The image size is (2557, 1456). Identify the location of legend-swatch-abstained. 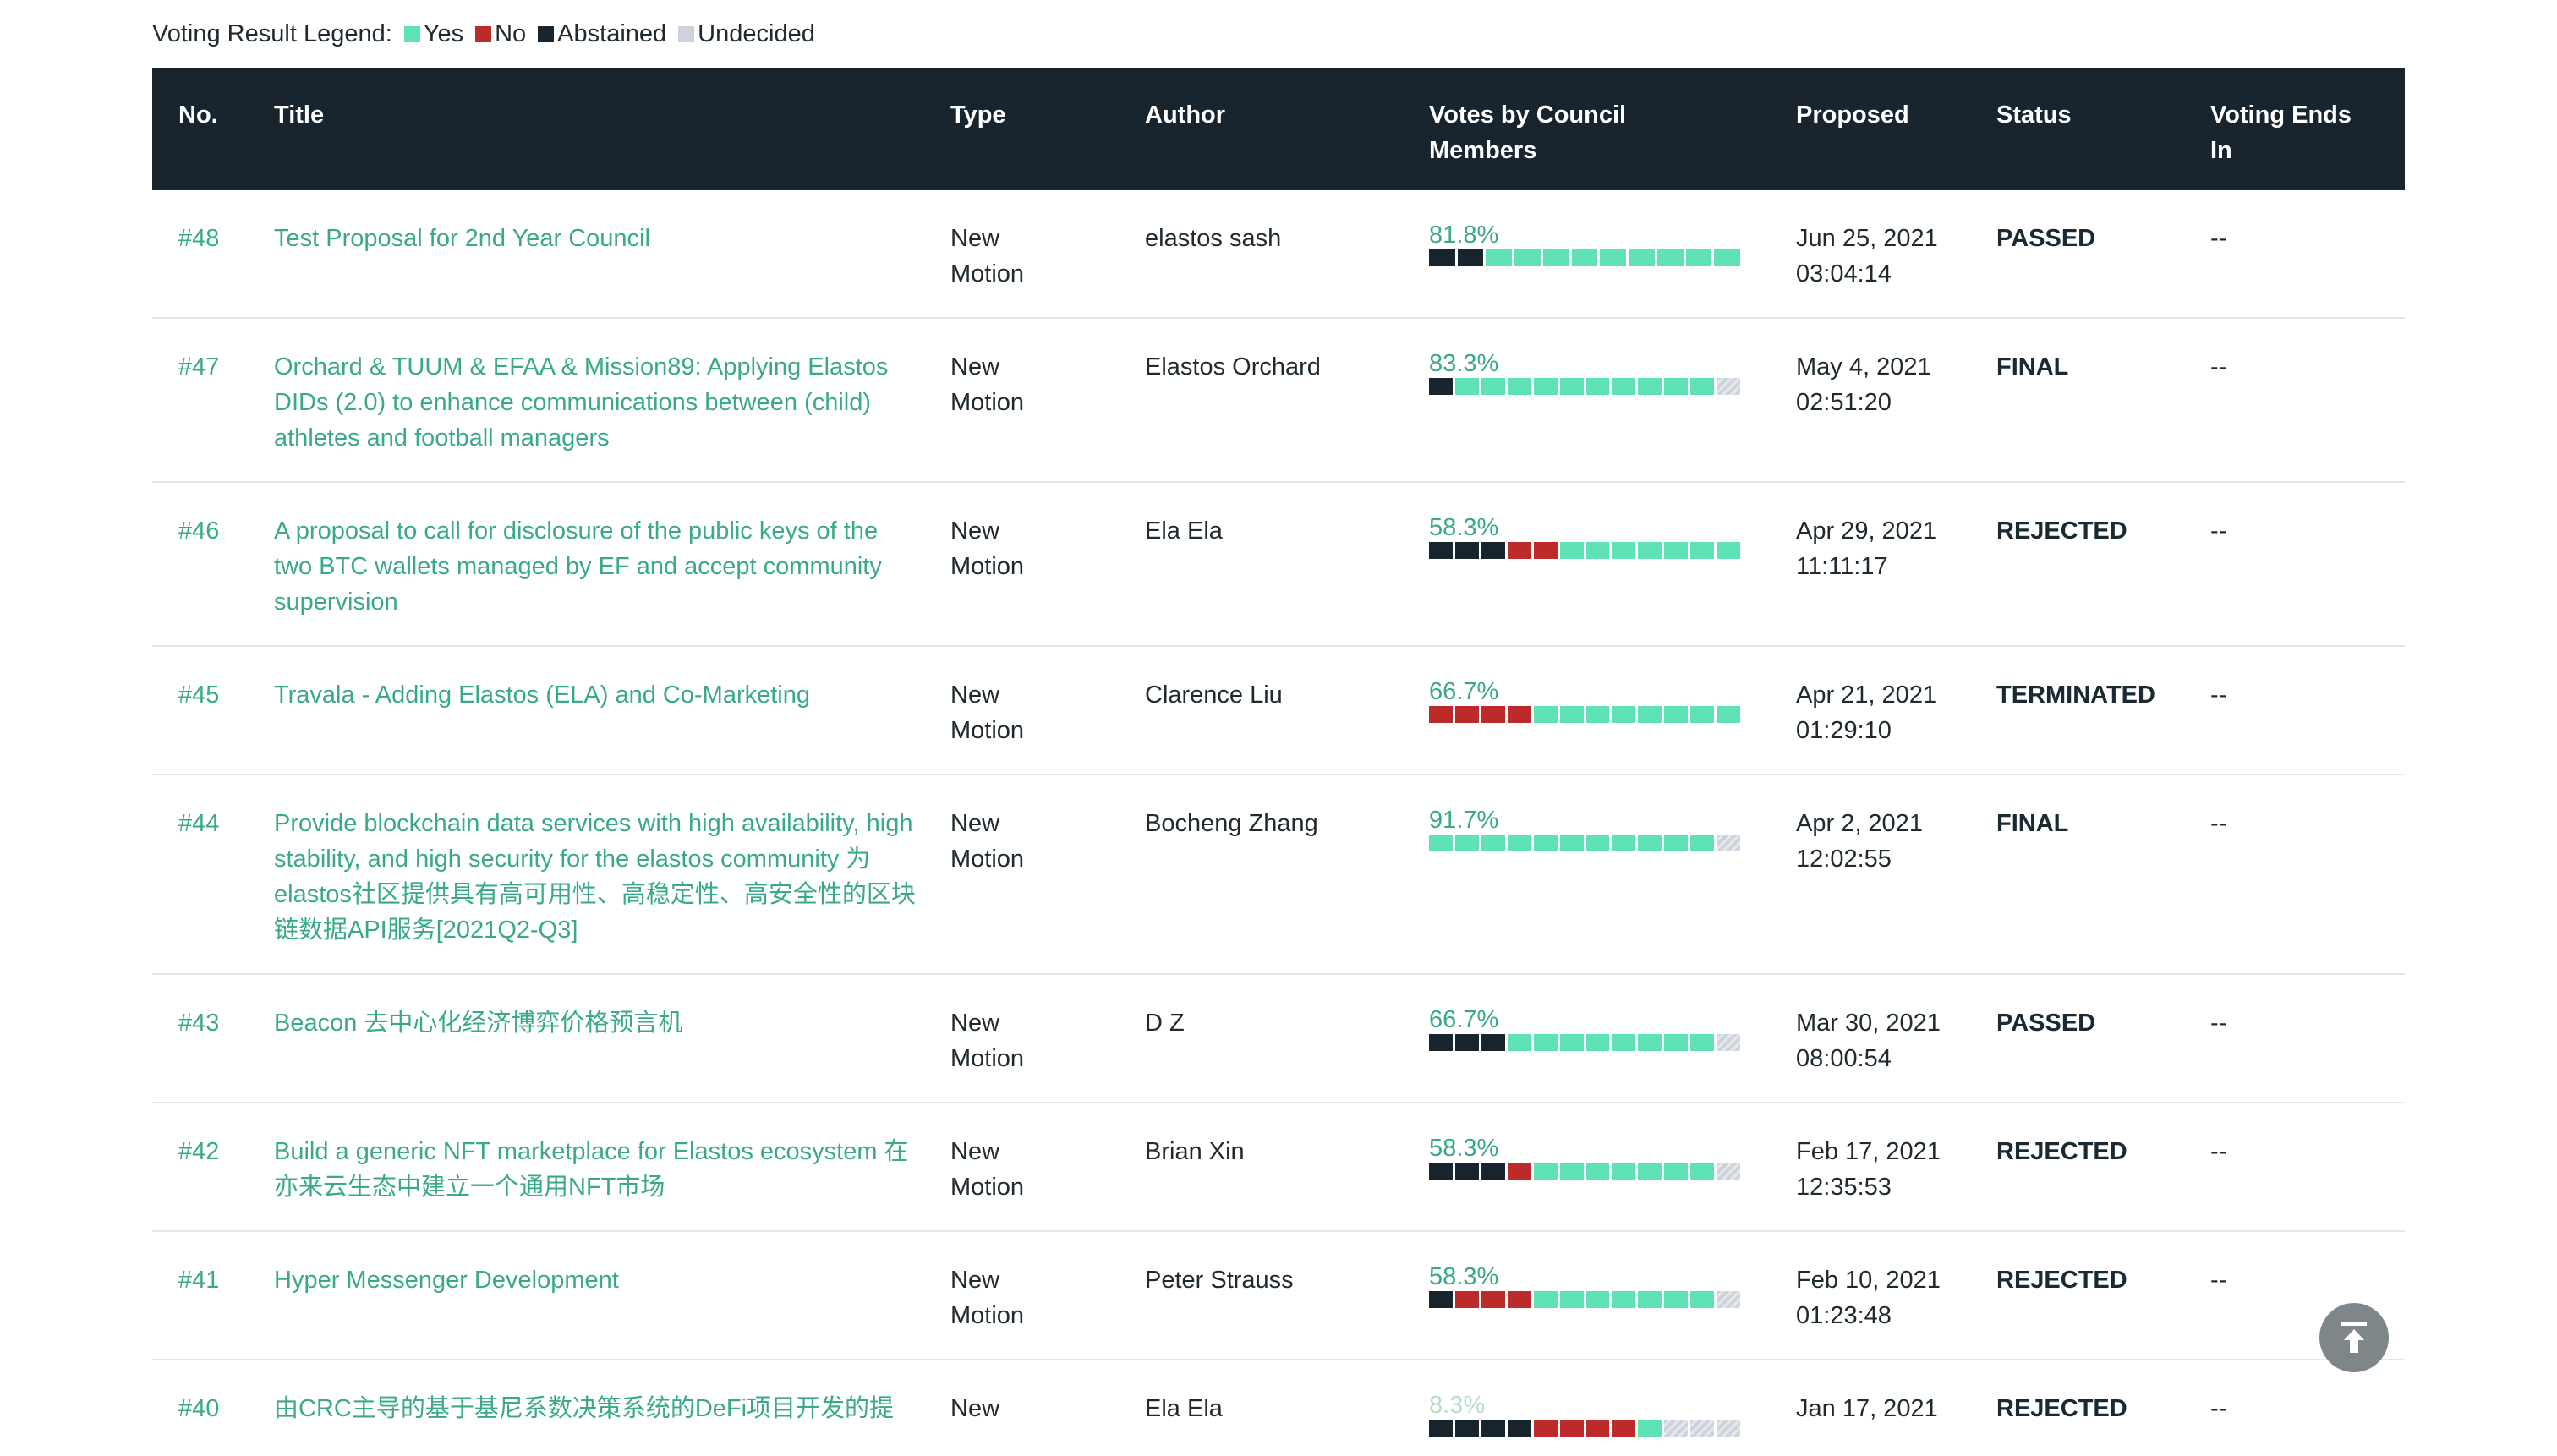
(546, 34).